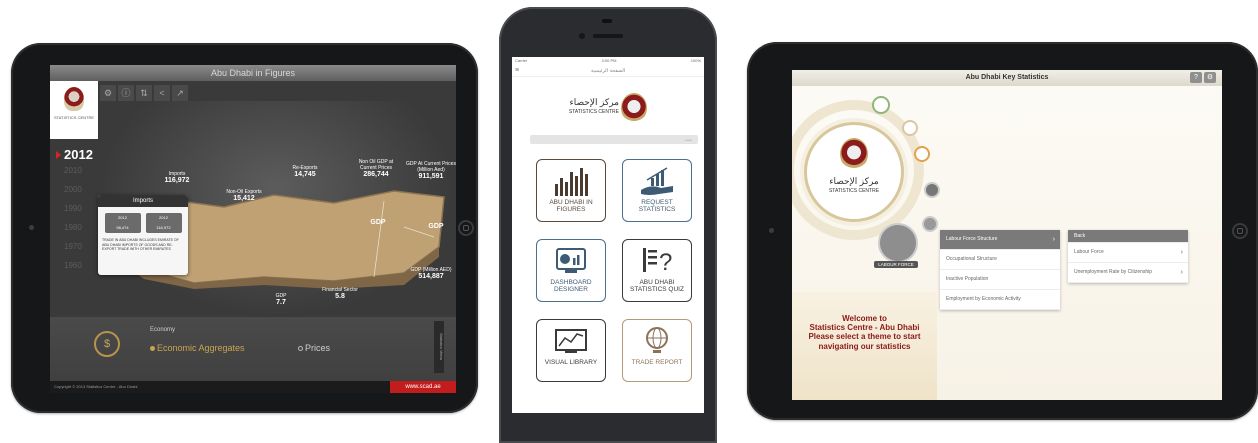  What do you see at coordinates (1053, 239) in the screenshot?
I see `chevron-right-icon: ›` at bounding box center [1053, 239].